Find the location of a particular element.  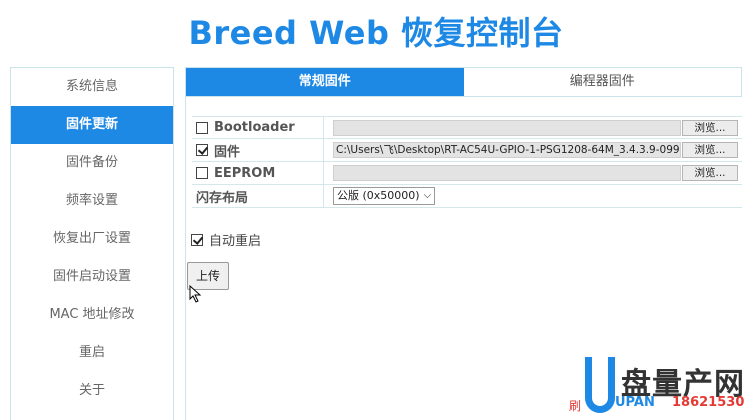

firmware-tabs: 常规固件 编程器固件 is located at coordinates (464, 82).